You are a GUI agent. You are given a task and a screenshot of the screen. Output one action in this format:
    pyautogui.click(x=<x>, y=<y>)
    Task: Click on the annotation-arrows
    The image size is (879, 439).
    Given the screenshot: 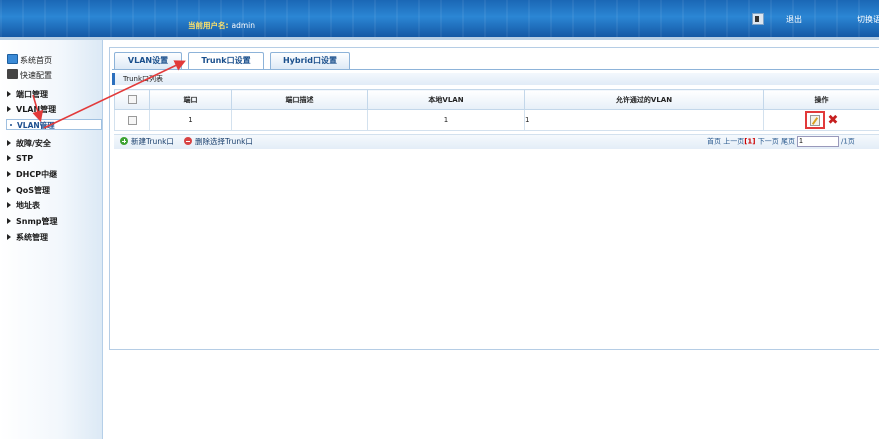 What is the action you would take?
    pyautogui.click(x=109, y=94)
    